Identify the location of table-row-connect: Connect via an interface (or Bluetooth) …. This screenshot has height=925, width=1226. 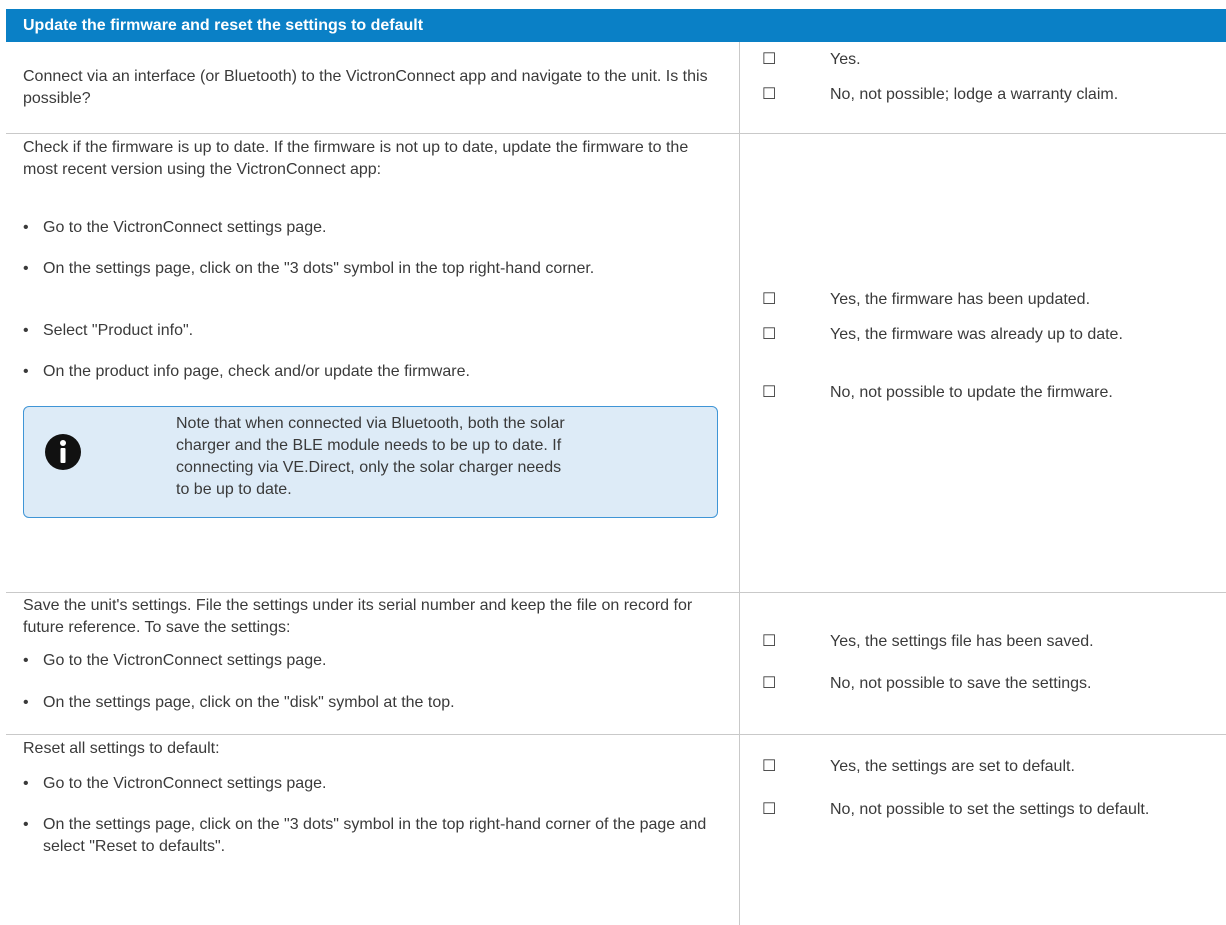
(616, 88).